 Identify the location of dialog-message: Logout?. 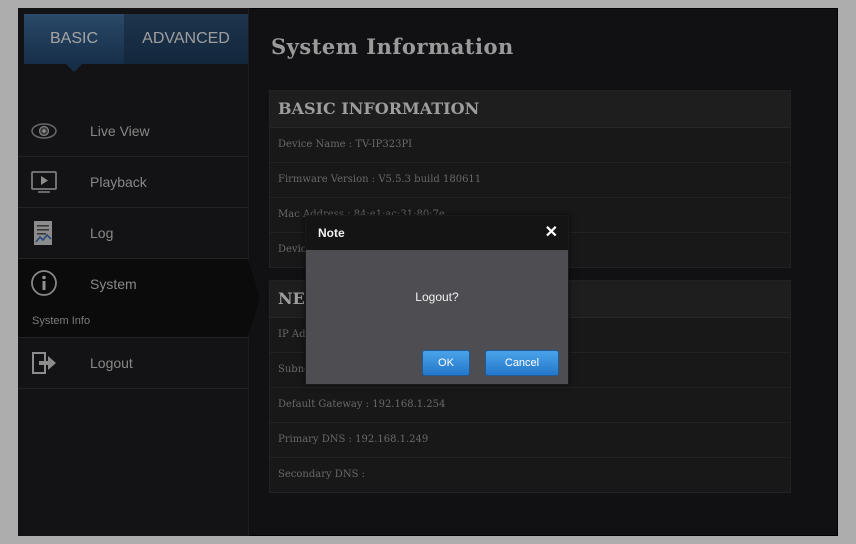
(437, 297).